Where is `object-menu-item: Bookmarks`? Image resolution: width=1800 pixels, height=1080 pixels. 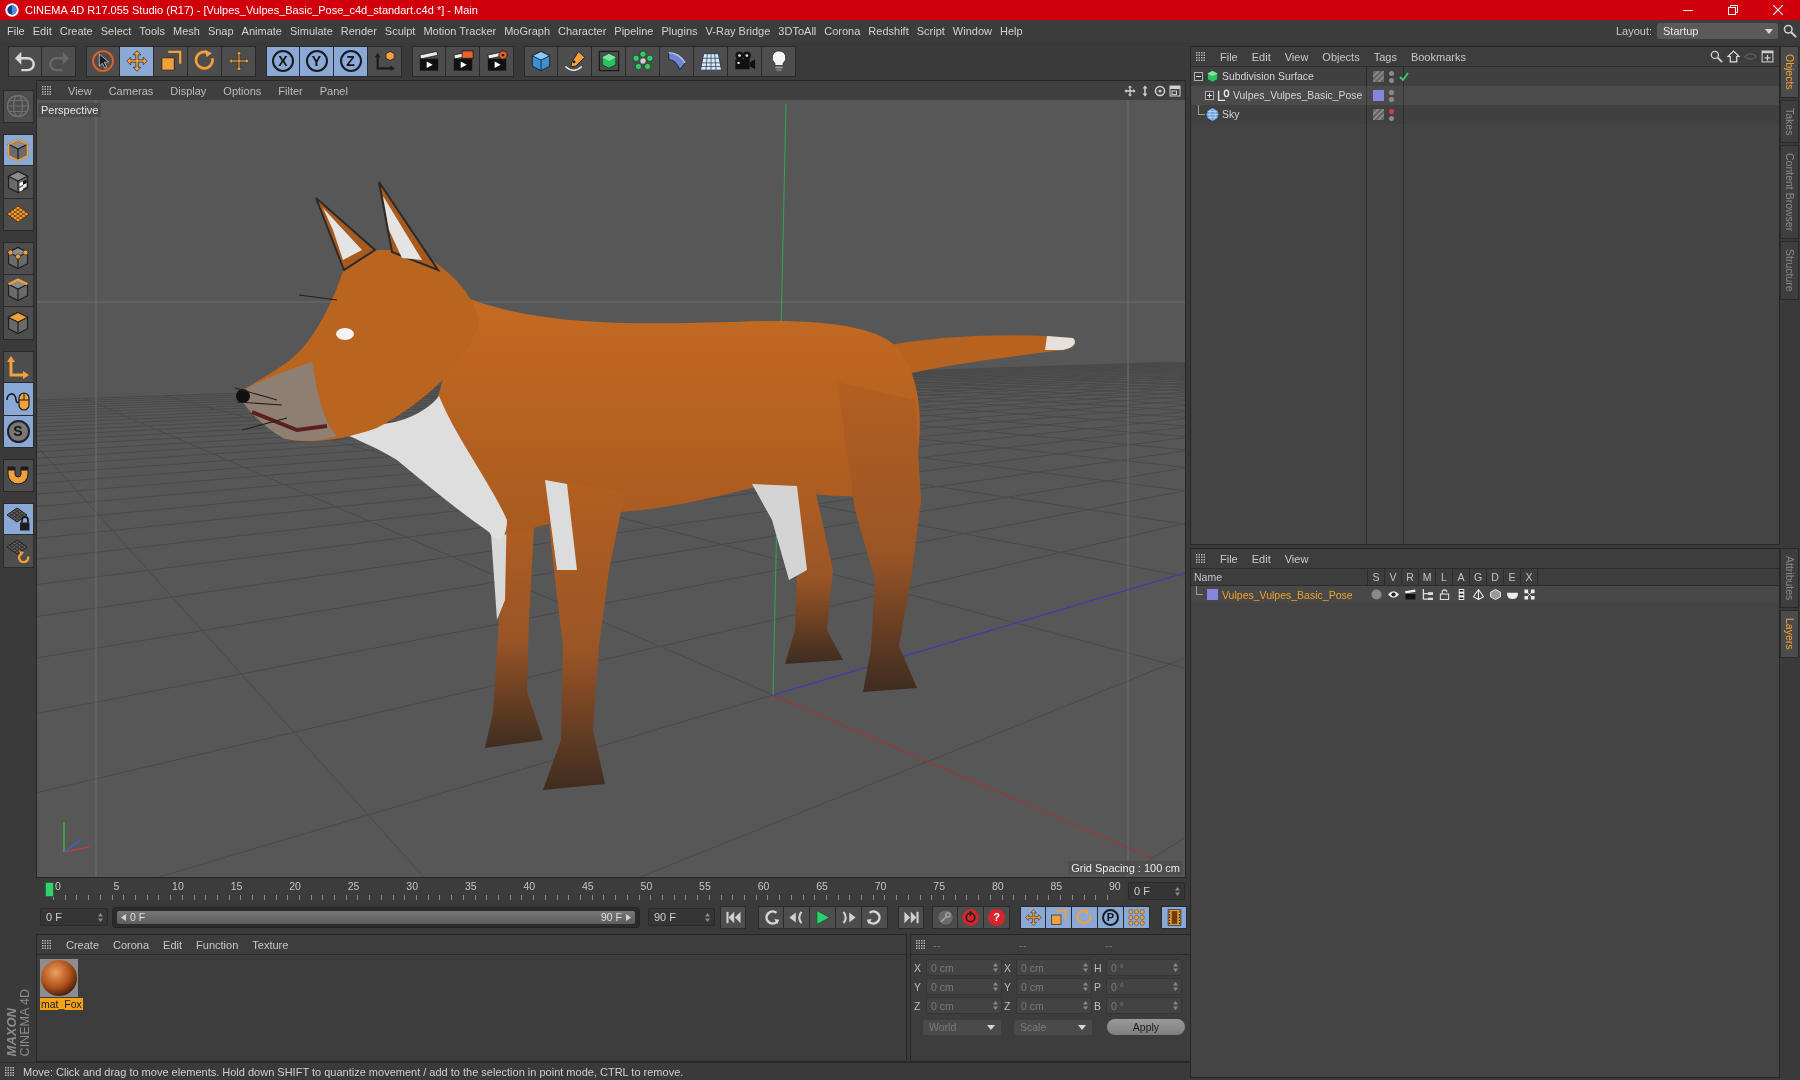
object-menu-item: Bookmarks is located at coordinates (1438, 56).